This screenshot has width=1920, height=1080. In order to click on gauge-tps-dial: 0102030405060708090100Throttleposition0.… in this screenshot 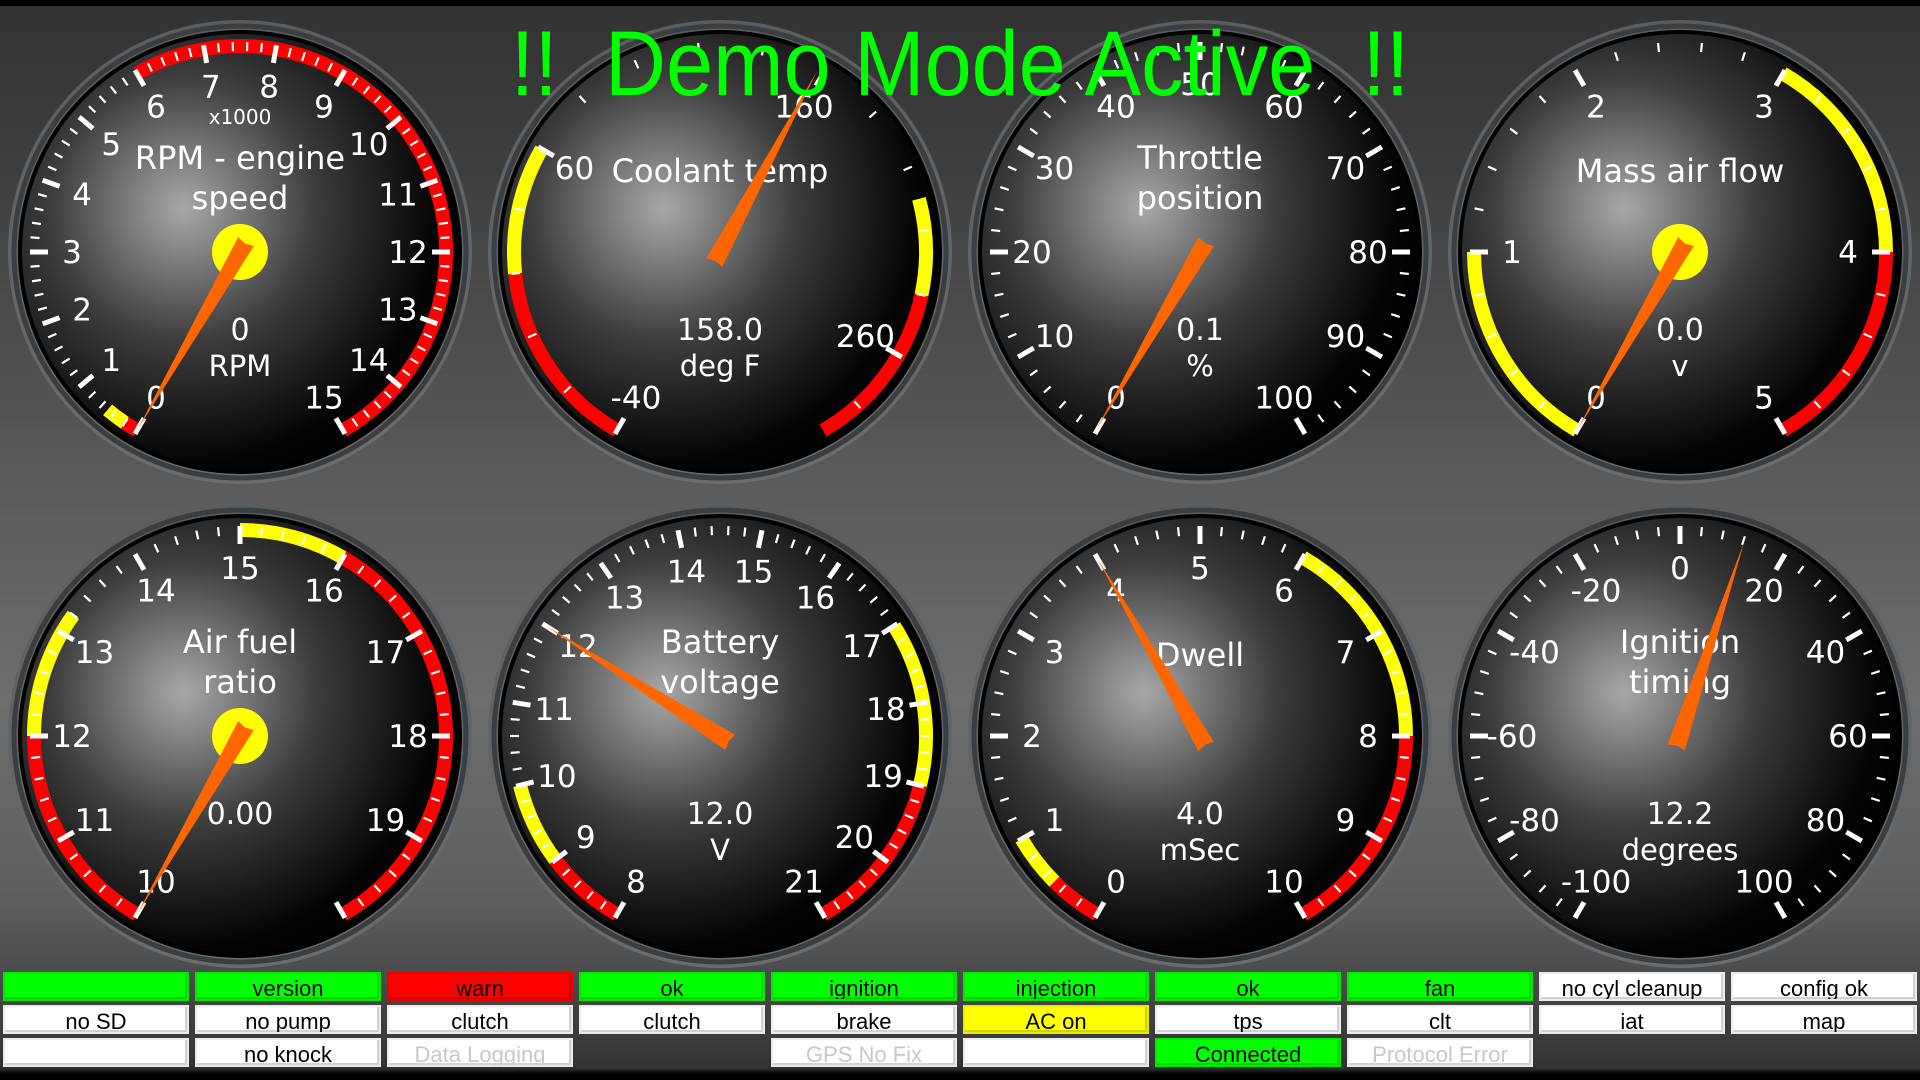, I will do `click(1200, 252)`.